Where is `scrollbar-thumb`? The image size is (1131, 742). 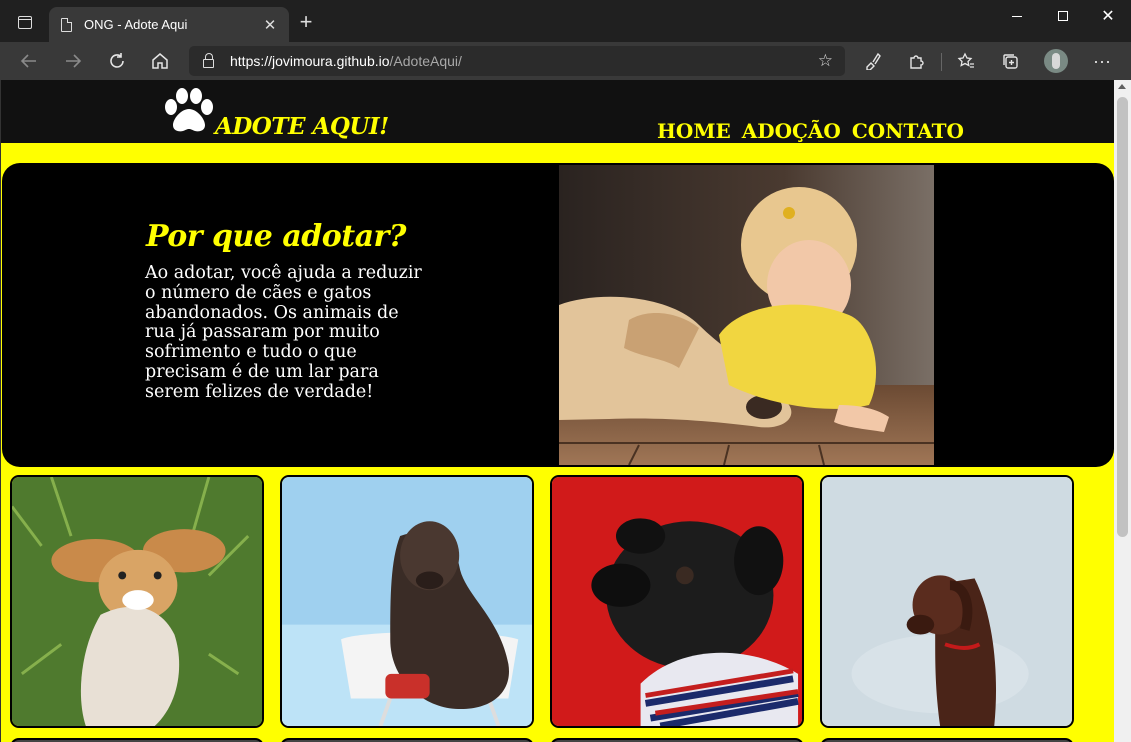 scrollbar-thumb is located at coordinates (1122, 317).